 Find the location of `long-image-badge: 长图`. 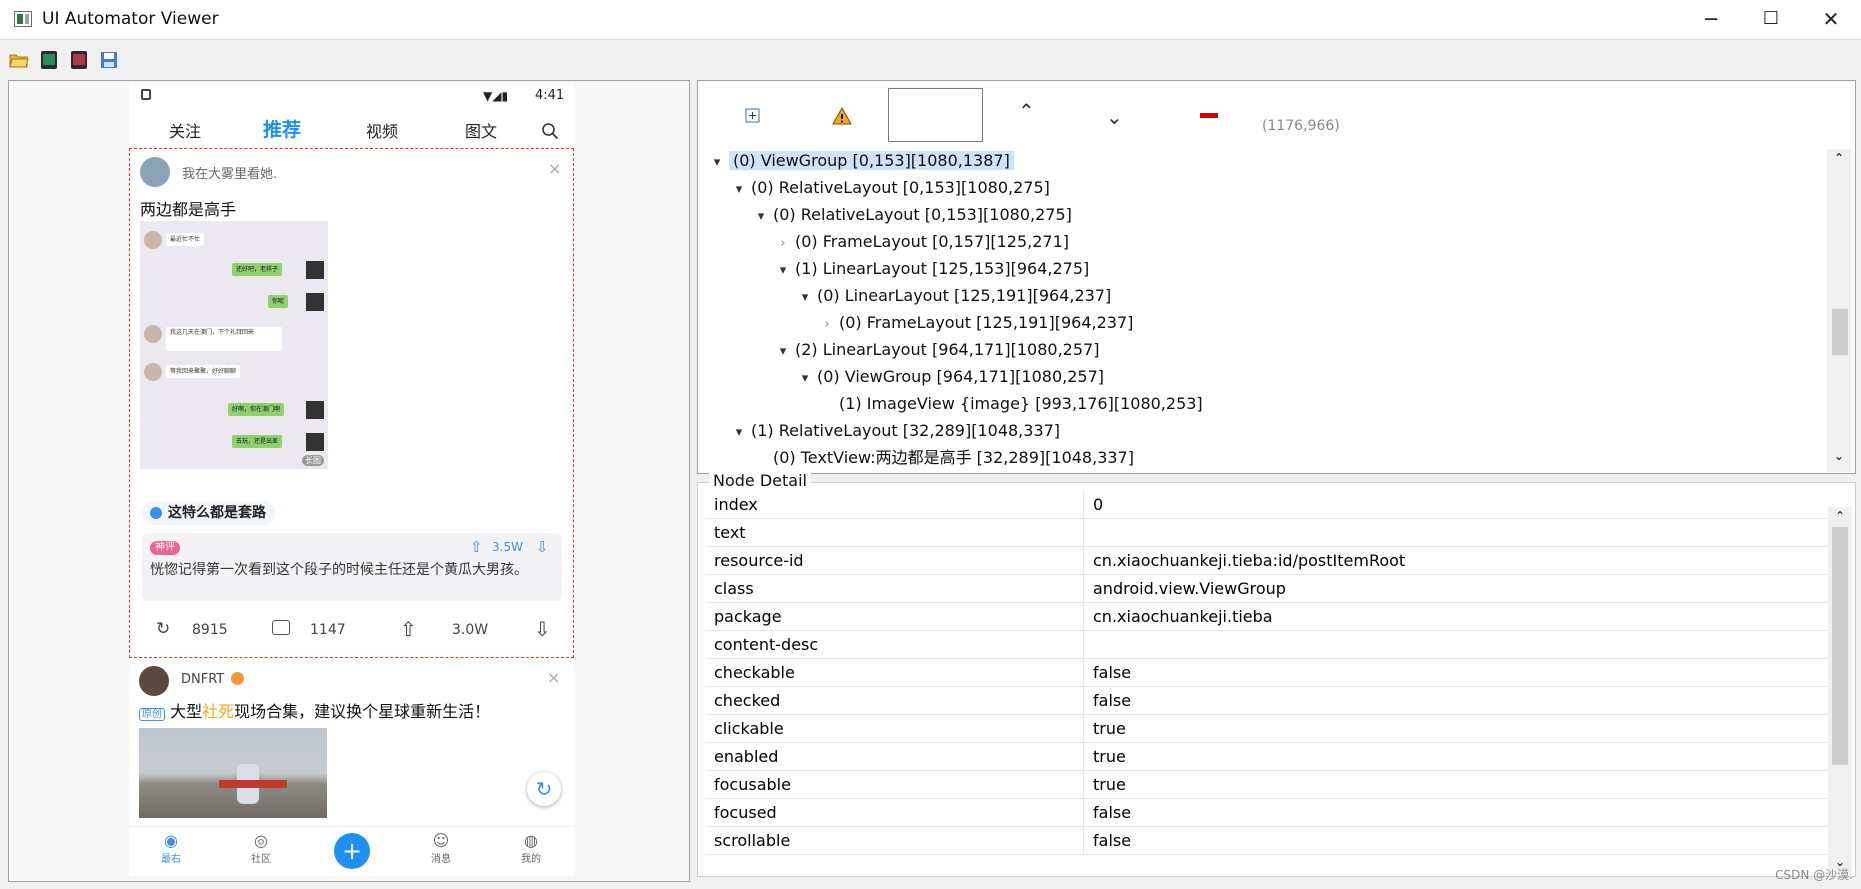

long-image-badge: 长图 is located at coordinates (313, 460).